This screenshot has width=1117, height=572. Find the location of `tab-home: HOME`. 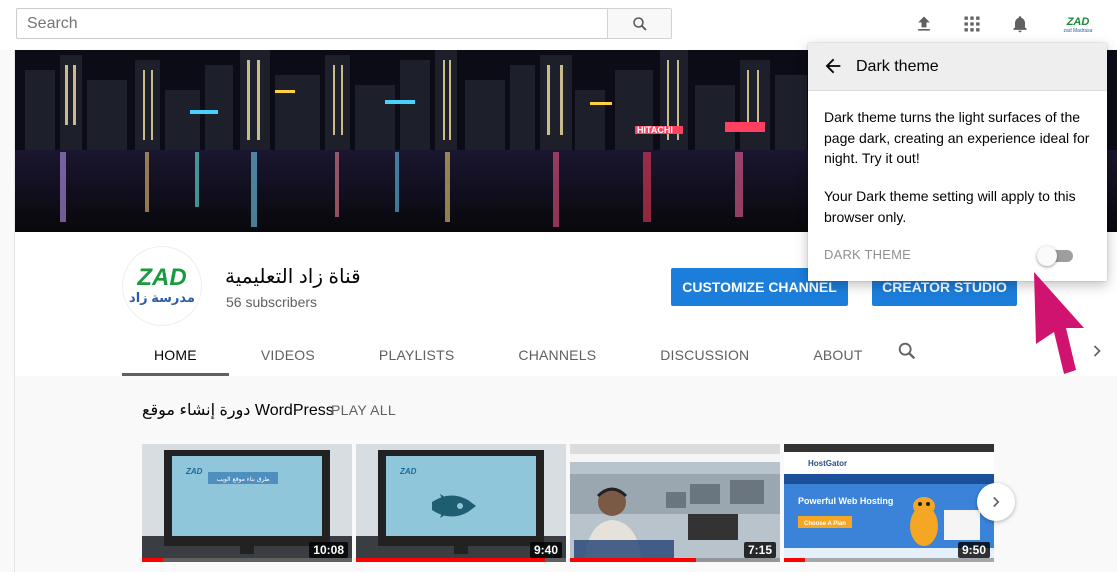

tab-home: HOME is located at coordinates (175, 355).